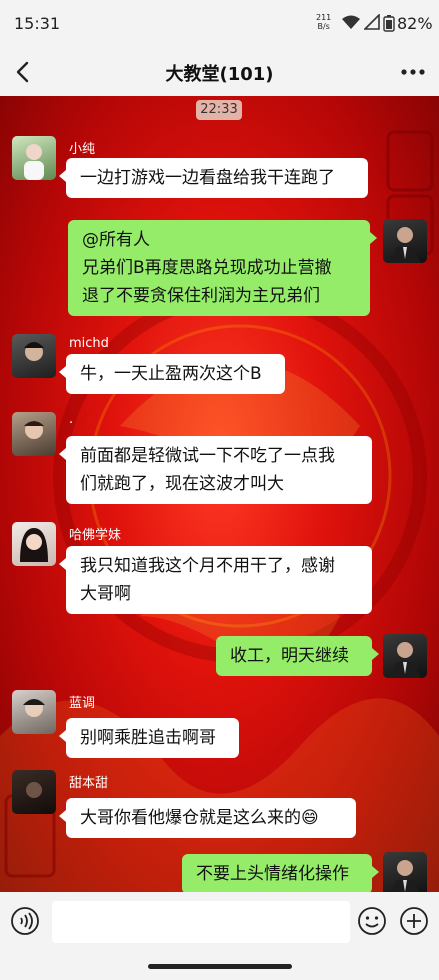  What do you see at coordinates (71, 419) in the screenshot?
I see `sender-name: .` at bounding box center [71, 419].